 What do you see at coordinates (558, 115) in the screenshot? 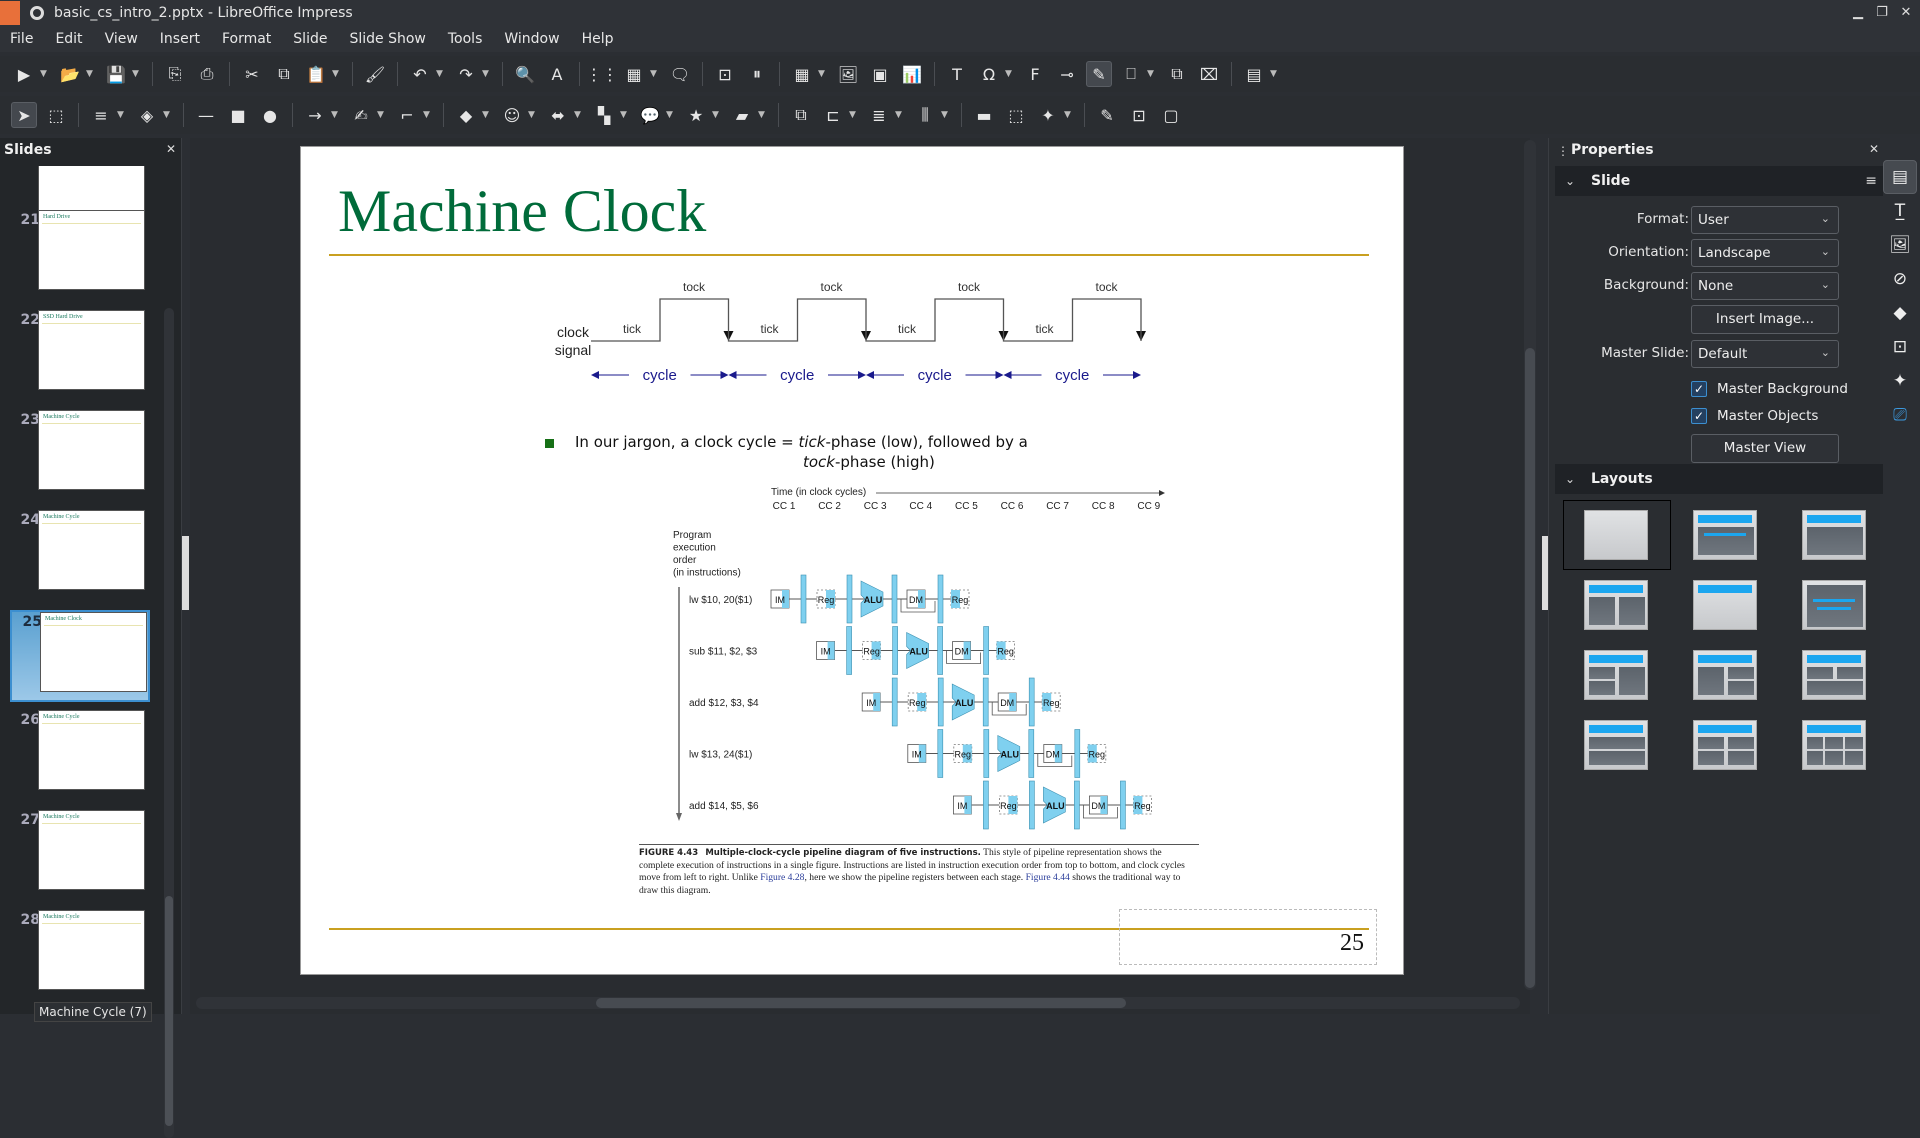
I see `block-arrows-icon: ⬌` at bounding box center [558, 115].